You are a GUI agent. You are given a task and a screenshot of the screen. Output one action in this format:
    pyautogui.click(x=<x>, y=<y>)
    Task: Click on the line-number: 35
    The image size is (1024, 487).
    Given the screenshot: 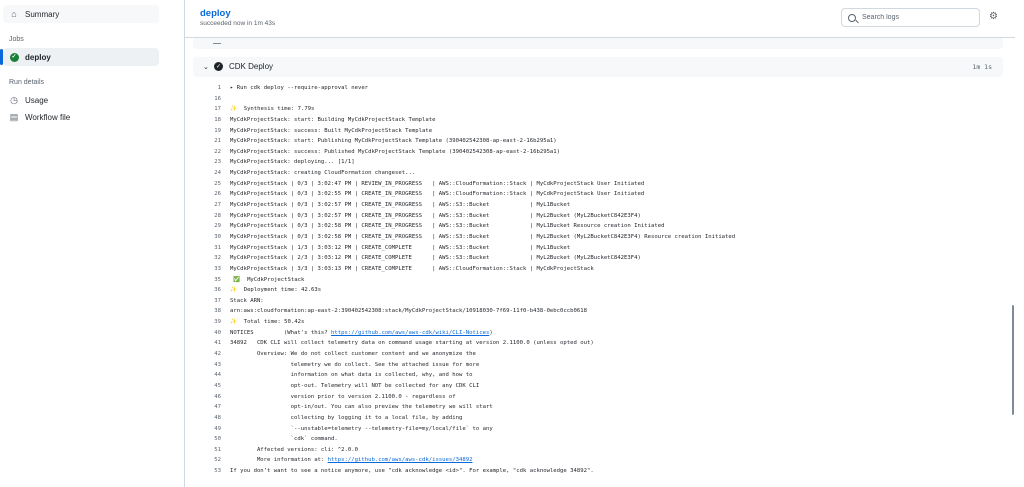 What is the action you would take?
    pyautogui.click(x=211, y=280)
    